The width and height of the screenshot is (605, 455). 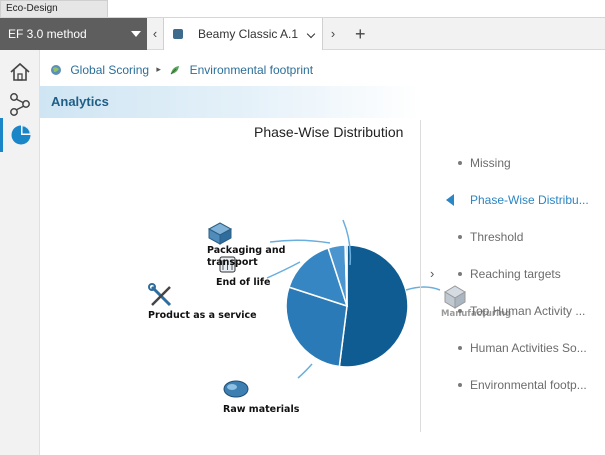 What do you see at coordinates (497, 237) in the screenshot?
I see `nav-item-label: Threshold` at bounding box center [497, 237].